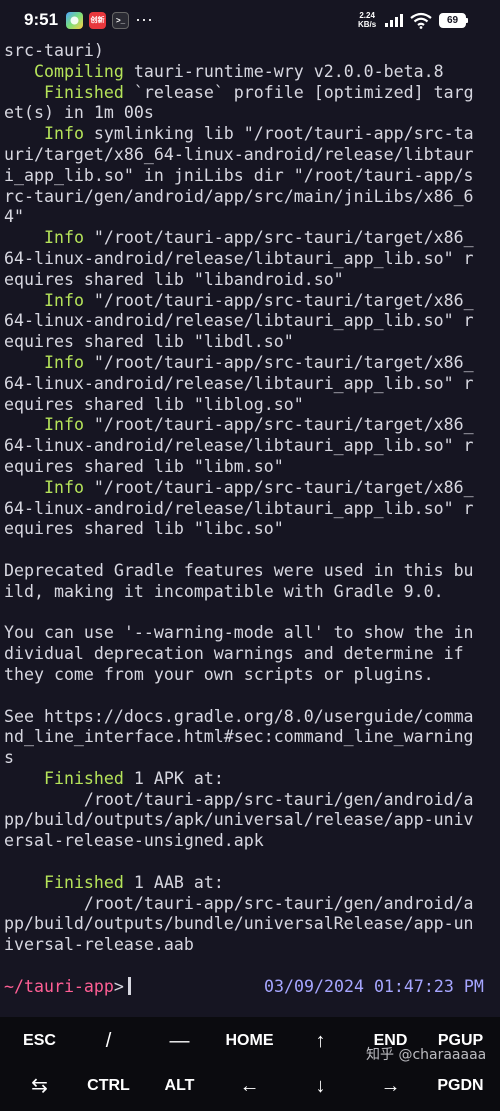 The image size is (500, 1111). I want to click on photos-app-icon, so click(74, 20).